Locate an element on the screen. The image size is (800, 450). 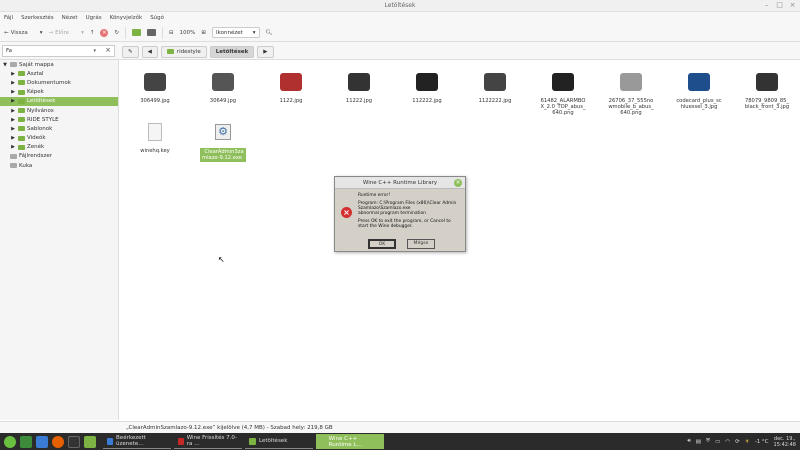
zoom-in-icon: ⊞ is located at coordinates (203, 33).